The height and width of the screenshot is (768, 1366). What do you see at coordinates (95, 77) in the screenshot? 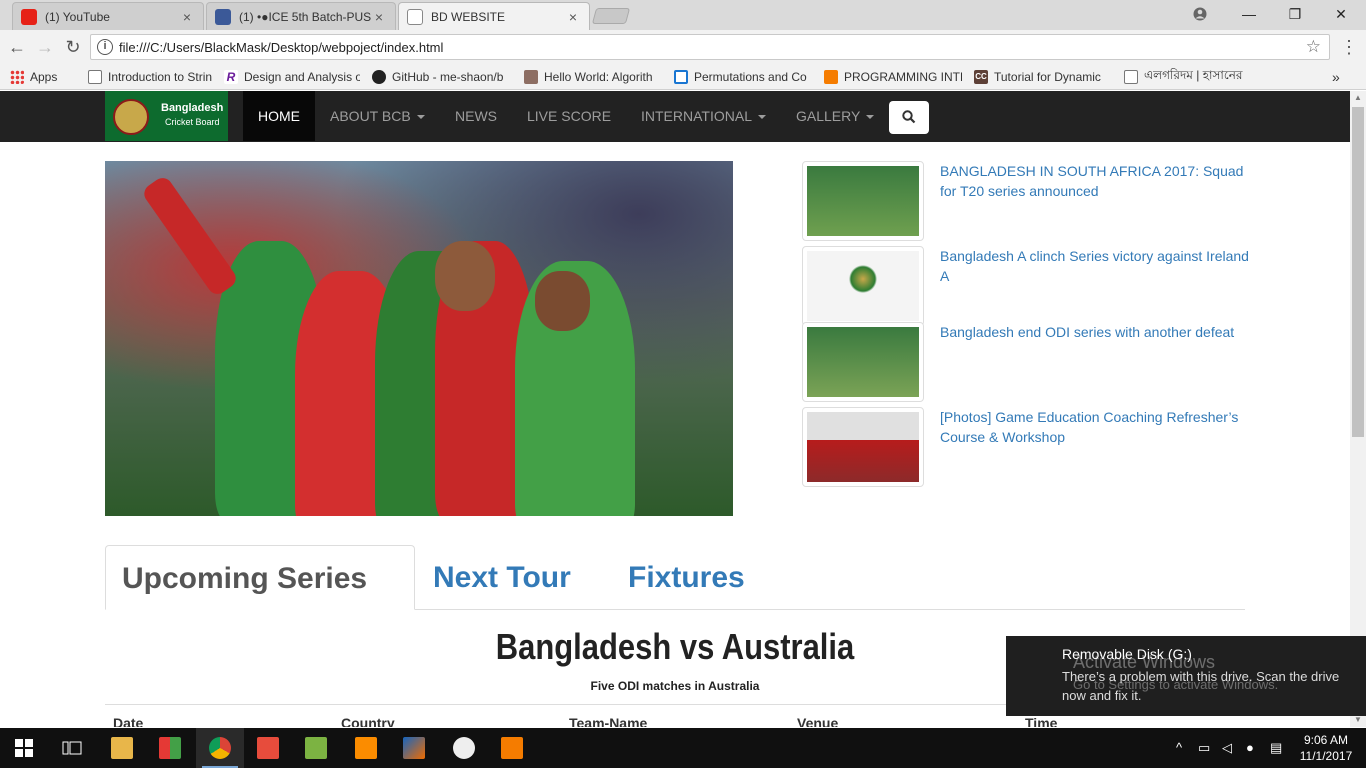
I see `page-icon` at bounding box center [95, 77].